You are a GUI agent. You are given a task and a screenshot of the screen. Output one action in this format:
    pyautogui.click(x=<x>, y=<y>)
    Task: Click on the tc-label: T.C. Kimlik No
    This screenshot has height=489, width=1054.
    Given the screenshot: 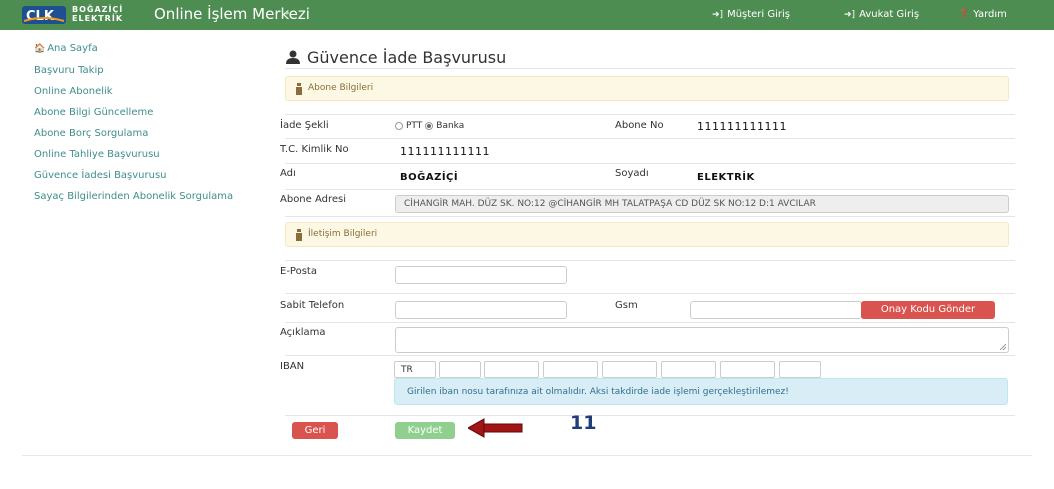 What is the action you would take?
    pyautogui.click(x=314, y=149)
    